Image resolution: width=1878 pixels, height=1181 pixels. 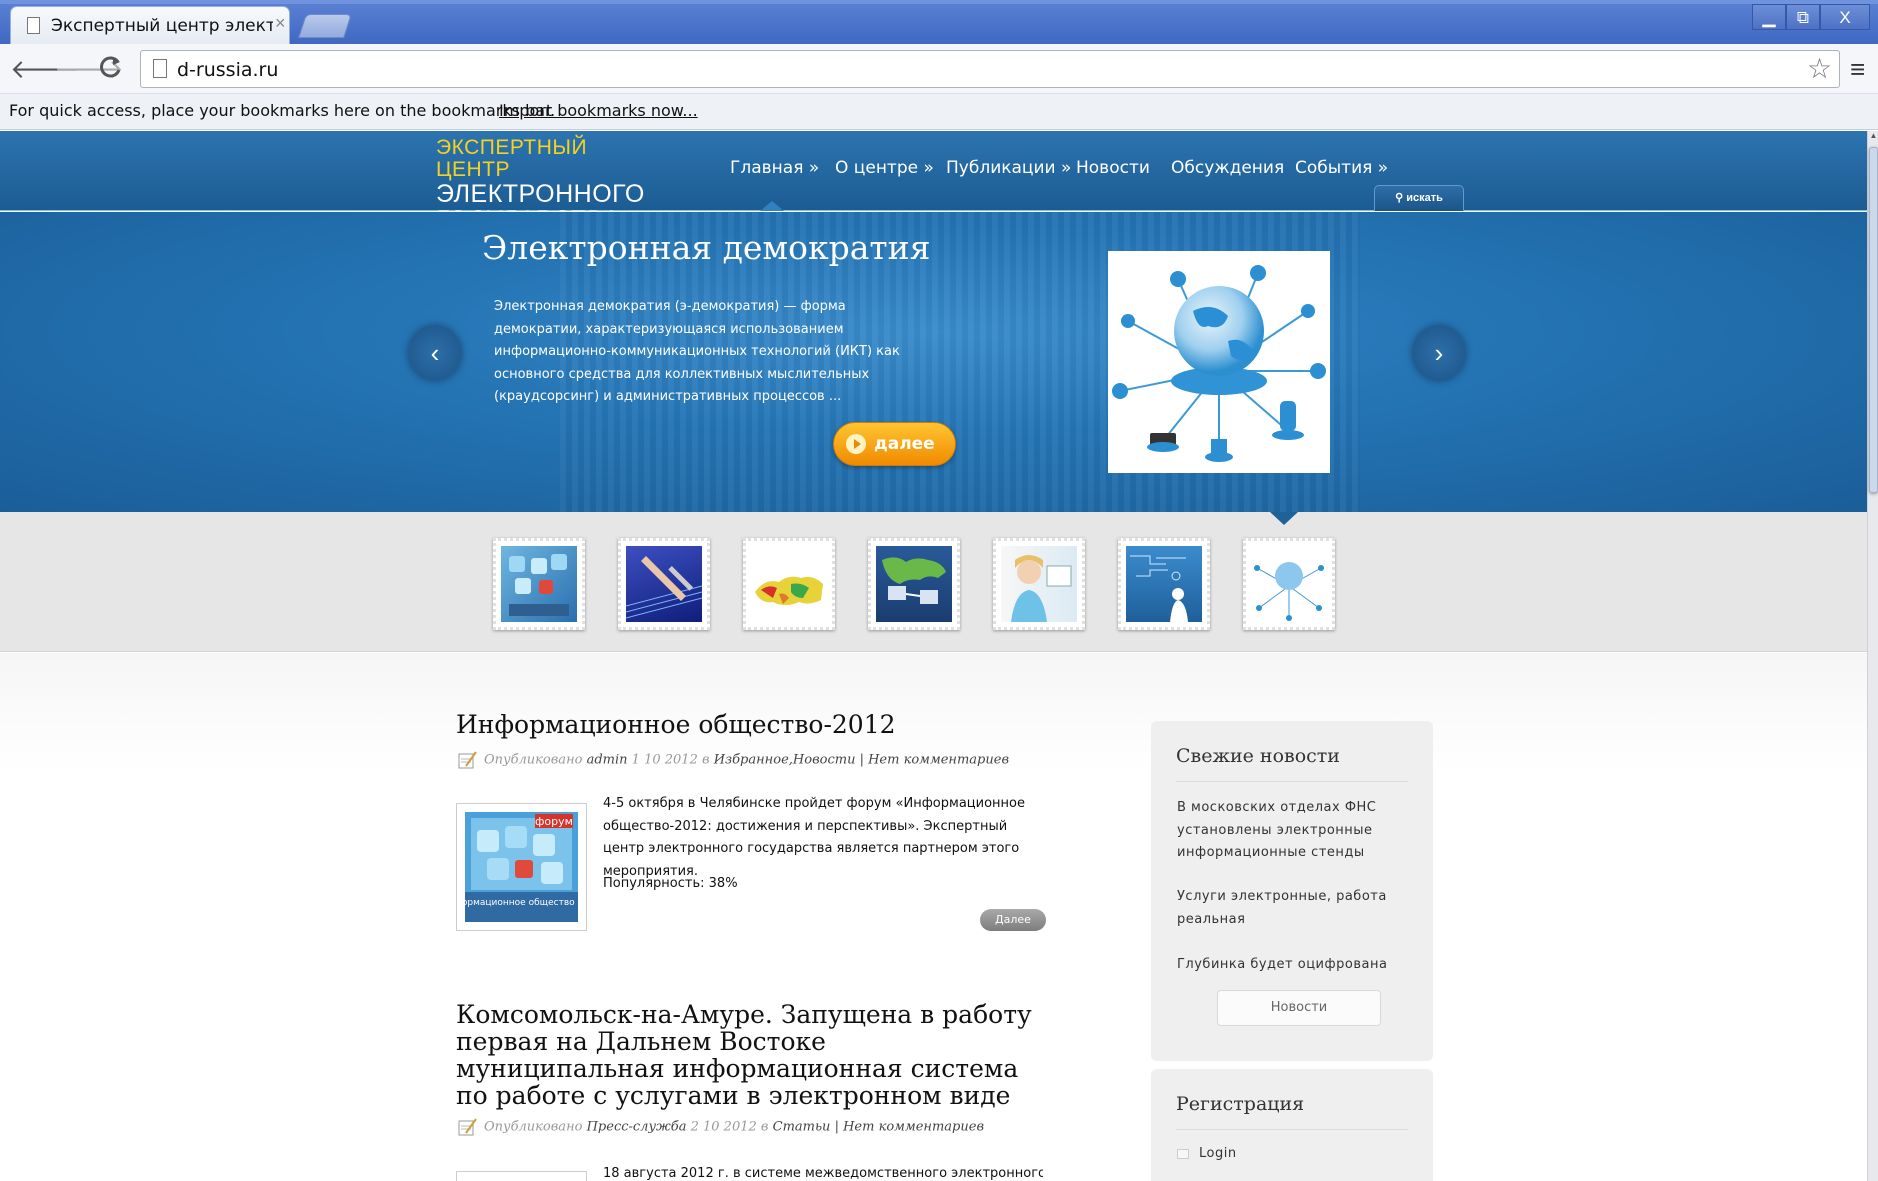 What do you see at coordinates (1873, 138) in the screenshot?
I see `scroll-up-icon: ▲` at bounding box center [1873, 138].